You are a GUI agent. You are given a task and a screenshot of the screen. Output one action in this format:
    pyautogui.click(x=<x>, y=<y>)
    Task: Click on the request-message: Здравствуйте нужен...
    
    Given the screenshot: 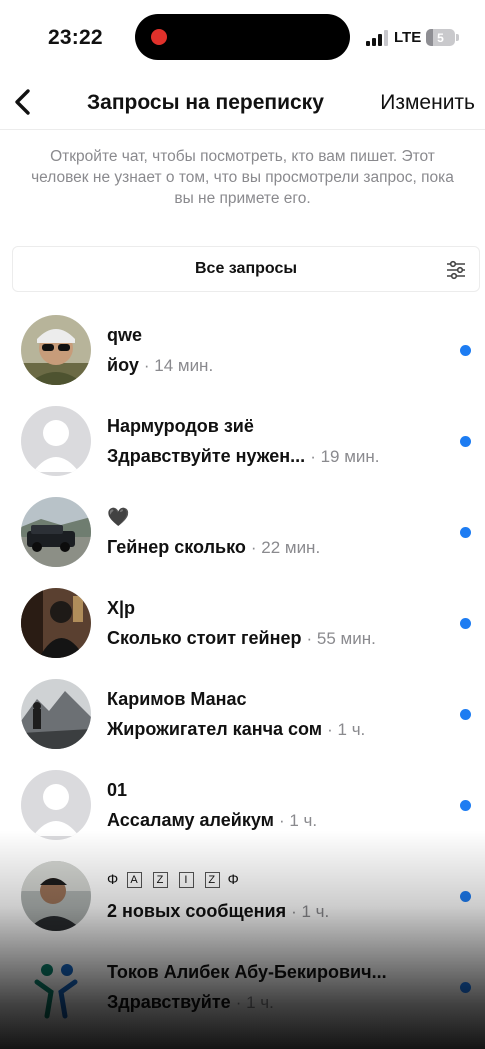 What is the action you would take?
    pyautogui.click(x=206, y=456)
    